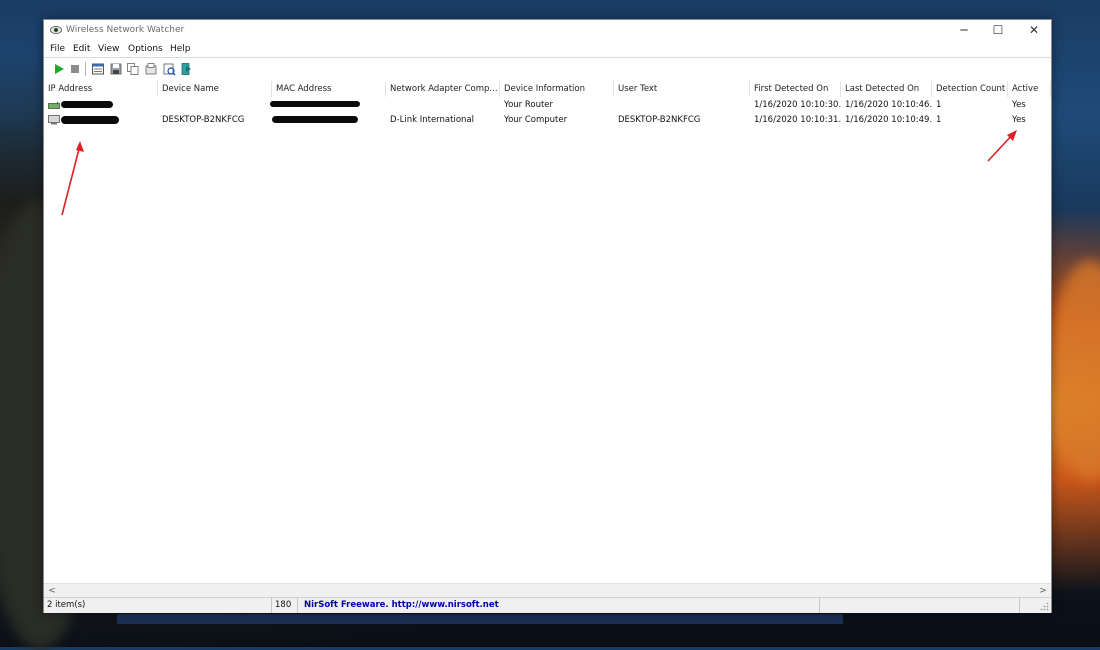  What do you see at coordinates (52, 591) in the screenshot?
I see `scroll-left-icon: <` at bounding box center [52, 591].